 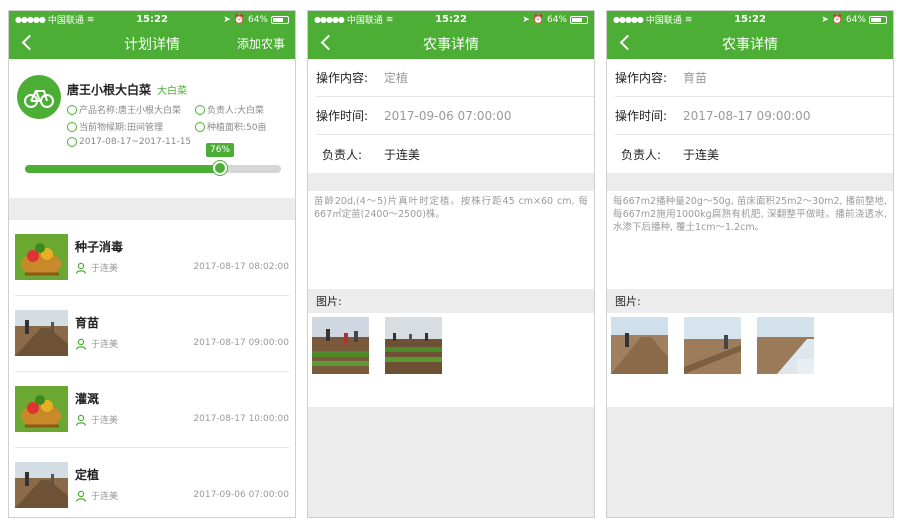 I want to click on task-row: 育苗于连美 2017-08-17 09:00:00, so click(x=152, y=334).